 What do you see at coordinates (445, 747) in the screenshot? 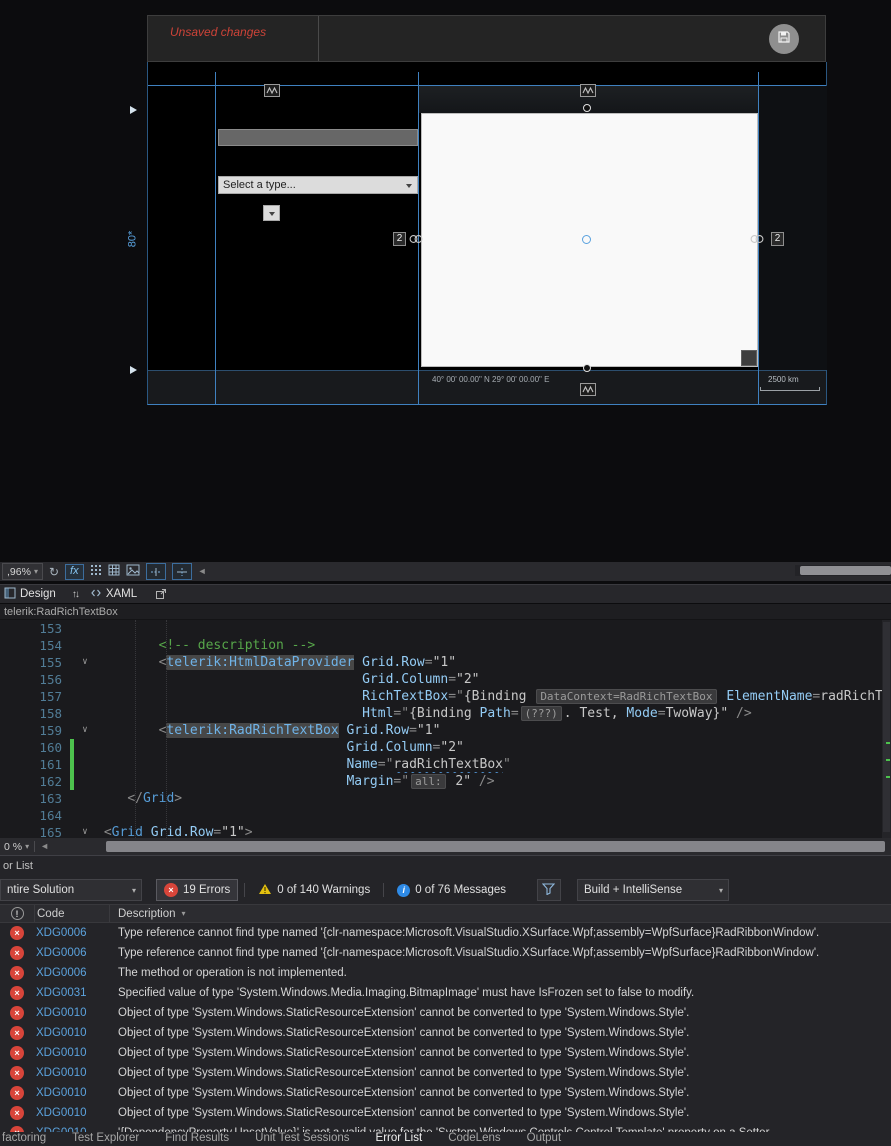
I see `code-line: 160 Grid.Column="2"` at bounding box center [445, 747].